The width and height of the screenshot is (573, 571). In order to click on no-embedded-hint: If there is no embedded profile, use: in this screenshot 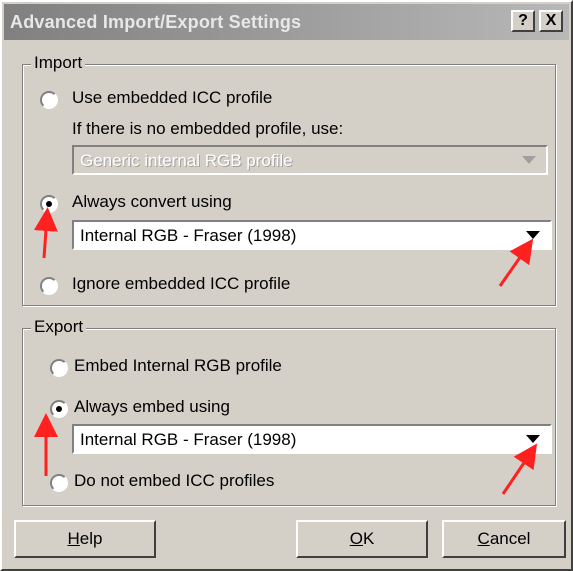, I will do `click(208, 128)`.